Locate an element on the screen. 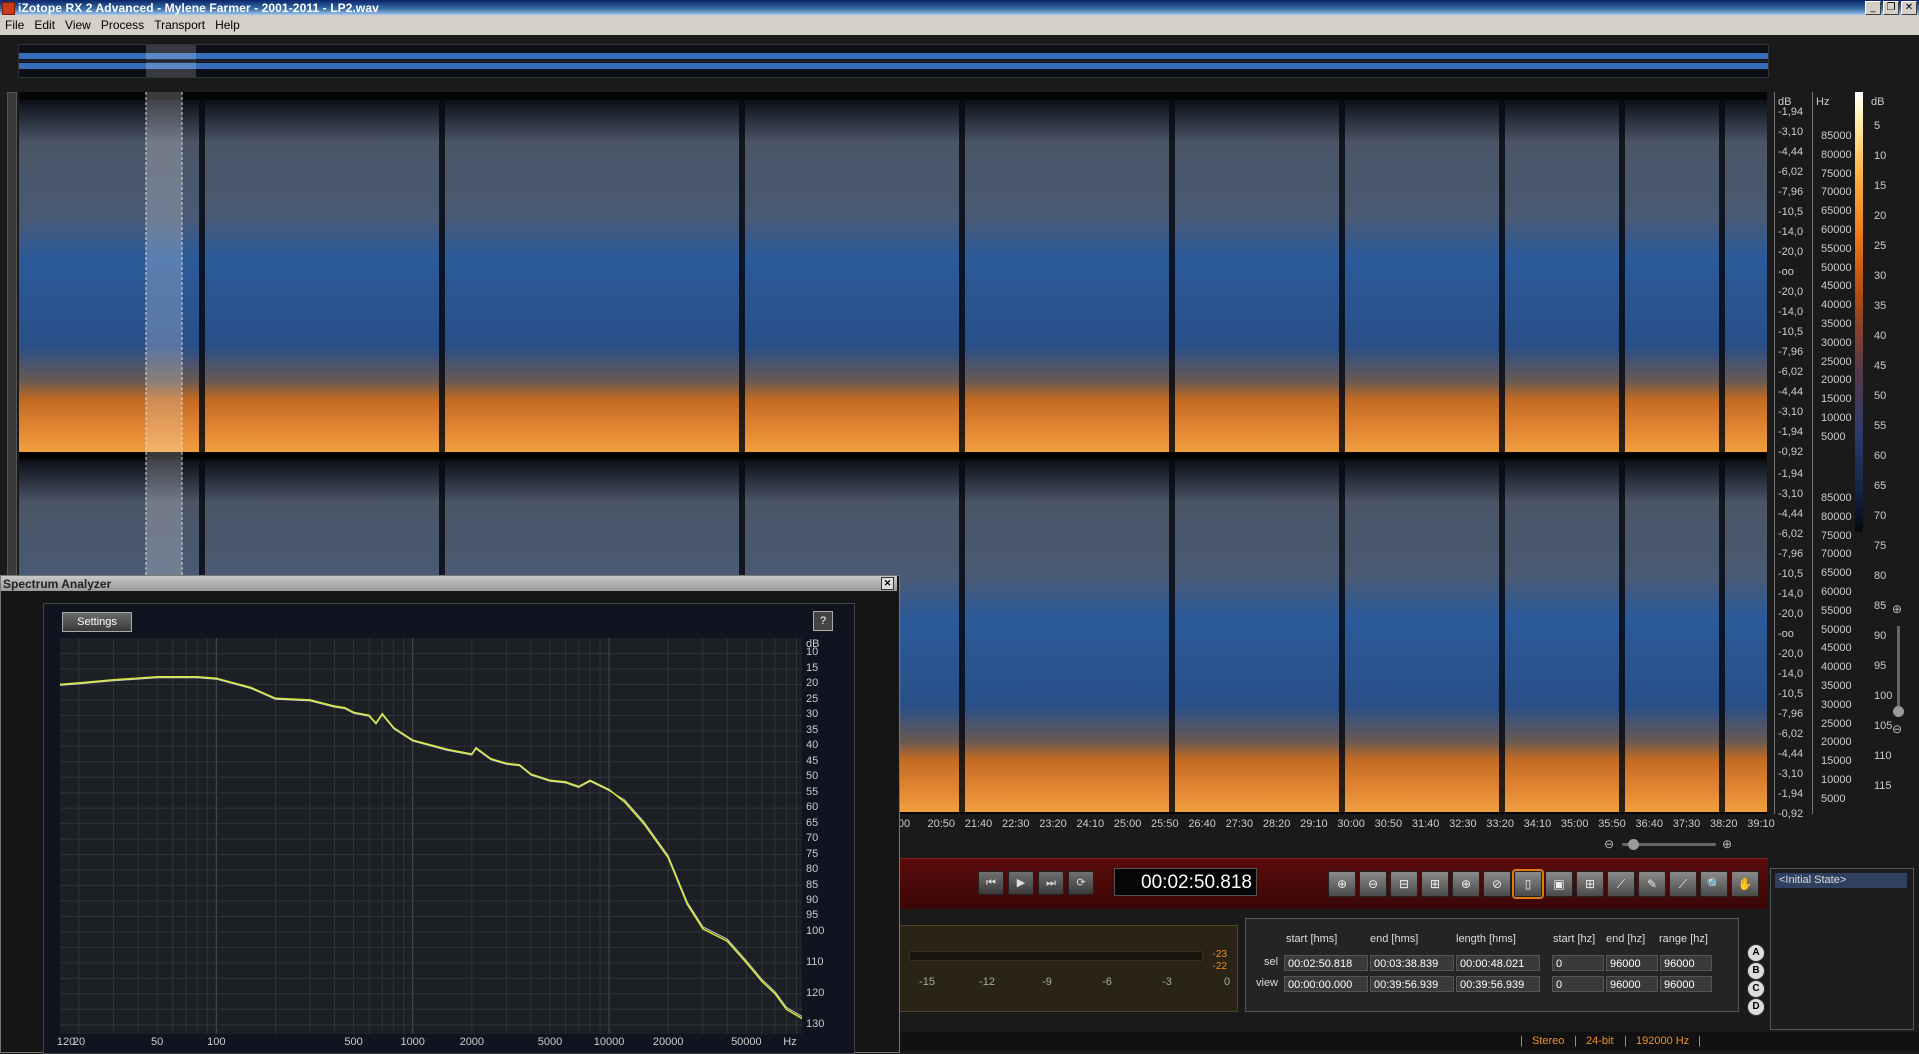 Image resolution: width=1919 pixels, height=1054 pixels. colorbar-tick: 70 is located at coordinates (1880, 516).